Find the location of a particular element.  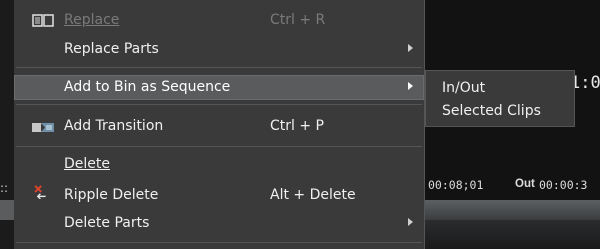

add-to-bin-submenu: In/Out Selected Clips is located at coordinates (500, 98).